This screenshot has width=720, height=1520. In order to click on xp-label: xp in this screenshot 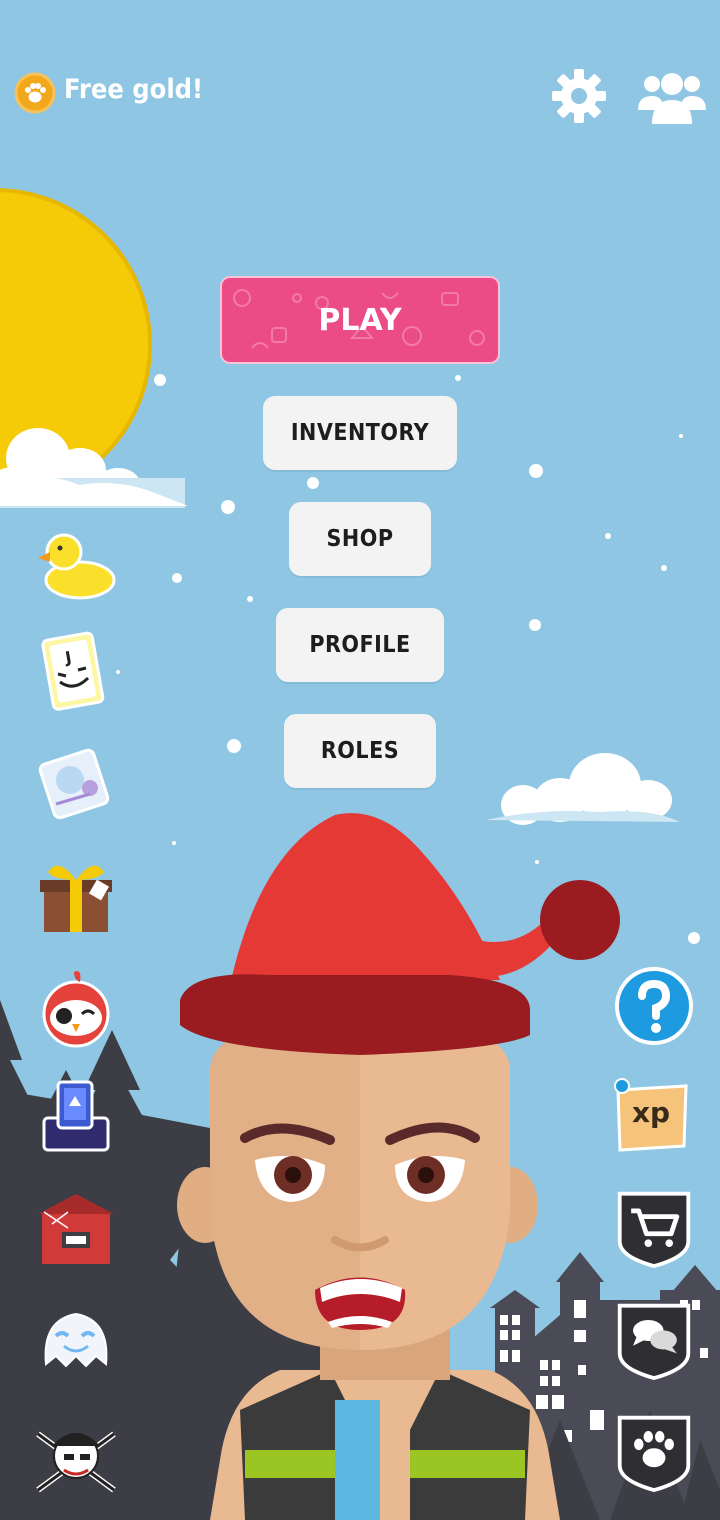, I will do `click(651, 1112)`.